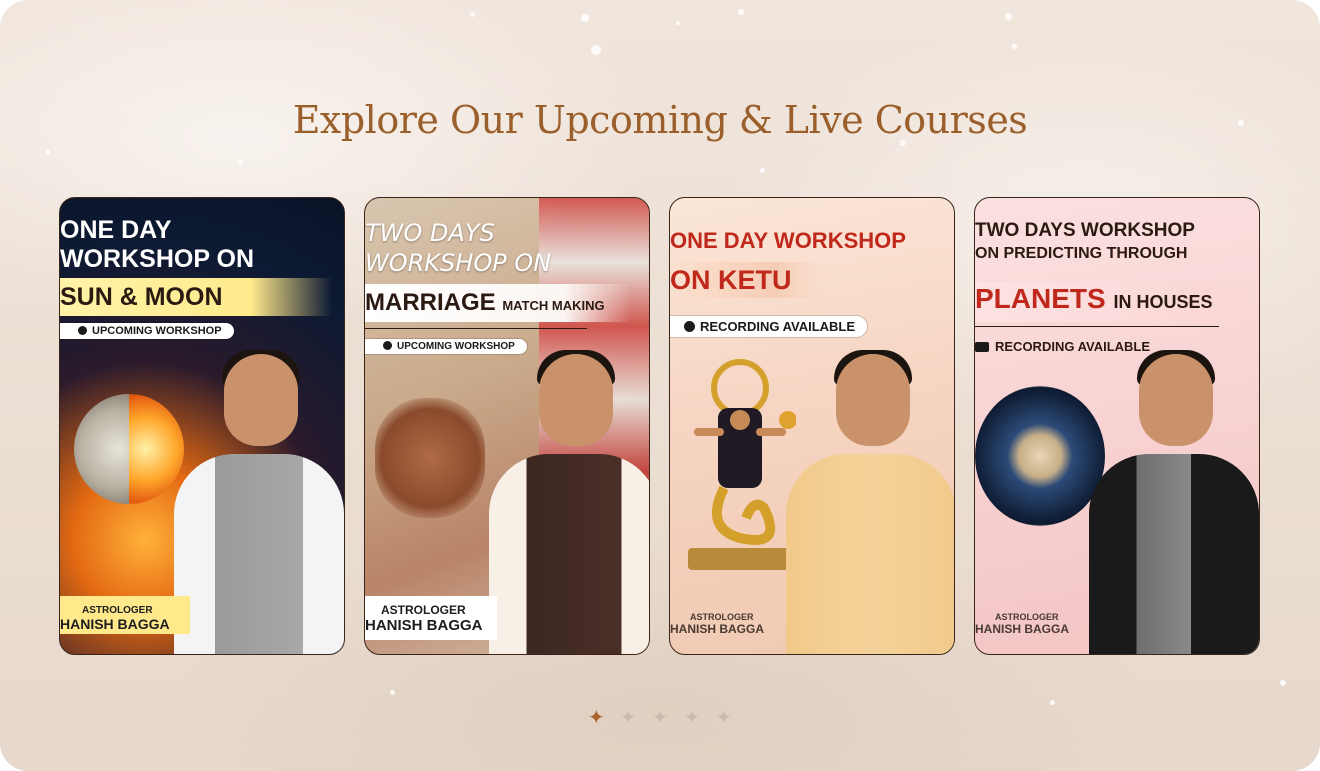 This screenshot has width=1320, height=771. I want to click on card-headline-line: TWO DAYS WORKSHOP, so click(1085, 230).